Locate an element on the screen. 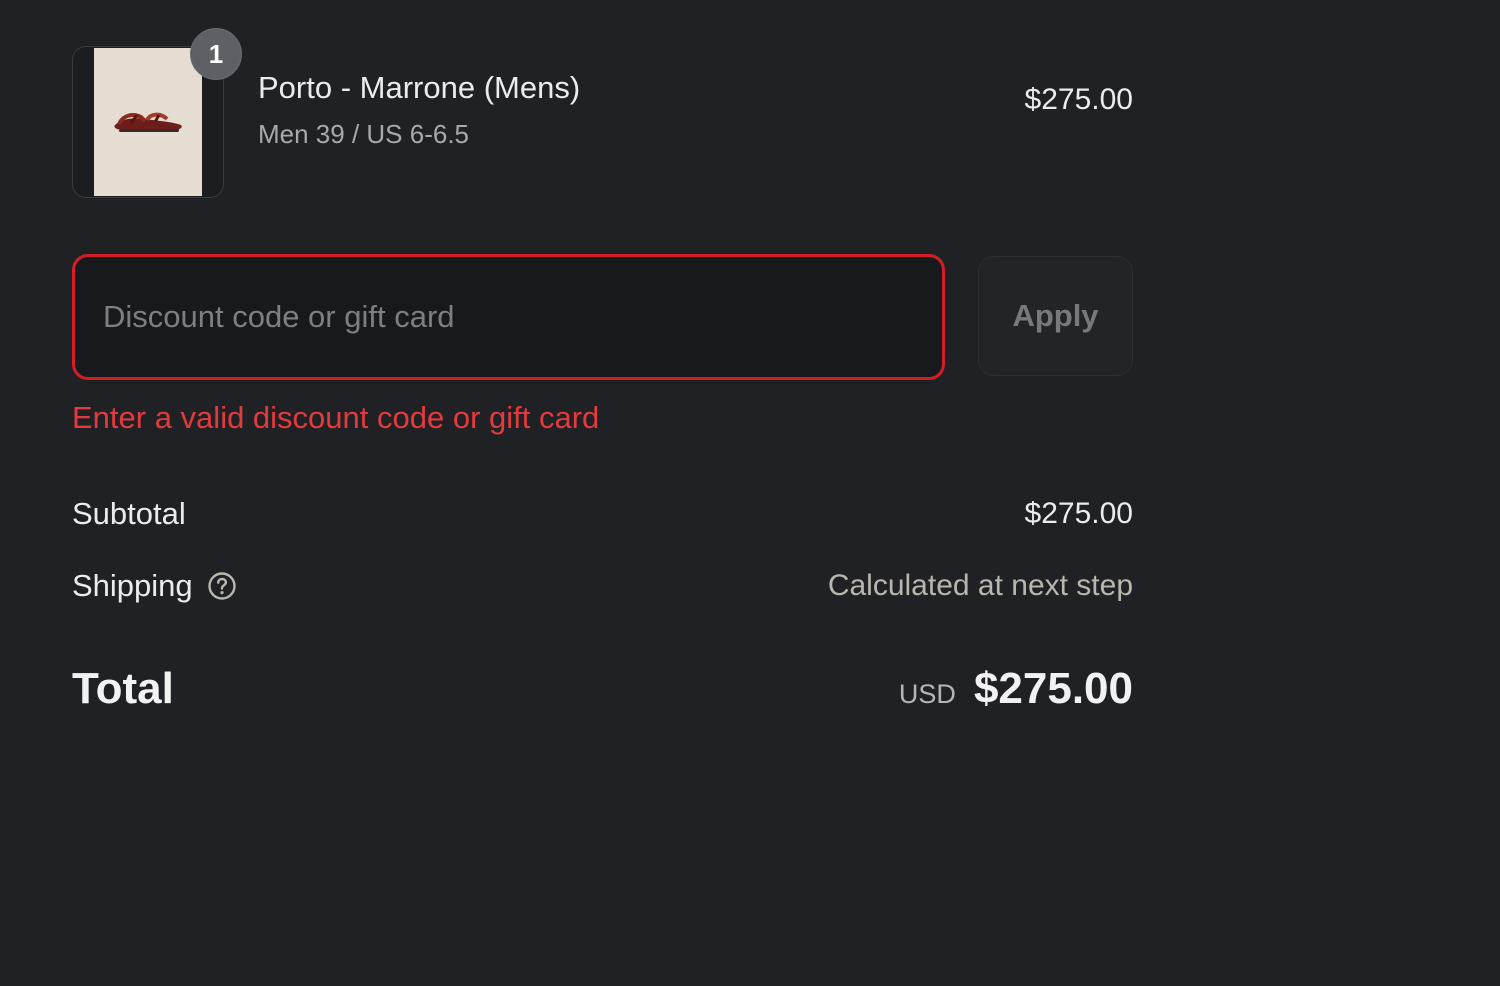 This screenshot has height=986, width=1500. product-thumbnail: 1 is located at coordinates (157, 113).